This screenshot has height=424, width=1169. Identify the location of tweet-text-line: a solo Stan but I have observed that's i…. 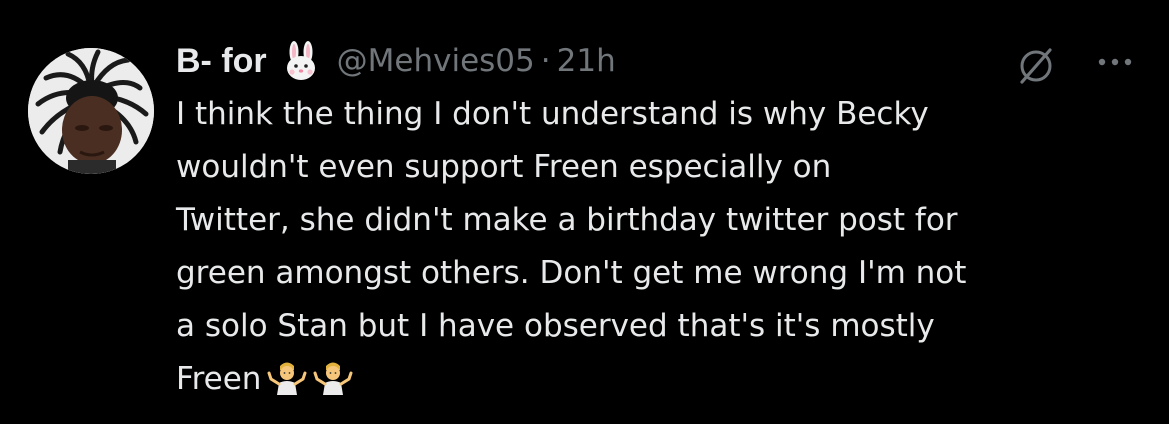
(555, 326).